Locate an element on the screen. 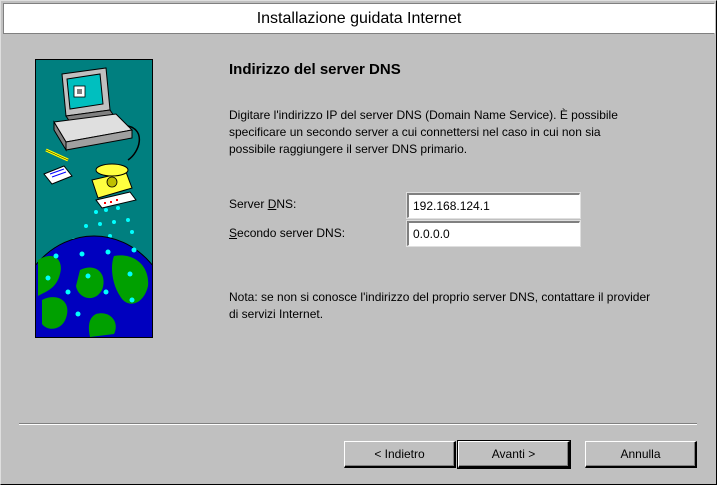  wizard-illustration is located at coordinates (94, 198).